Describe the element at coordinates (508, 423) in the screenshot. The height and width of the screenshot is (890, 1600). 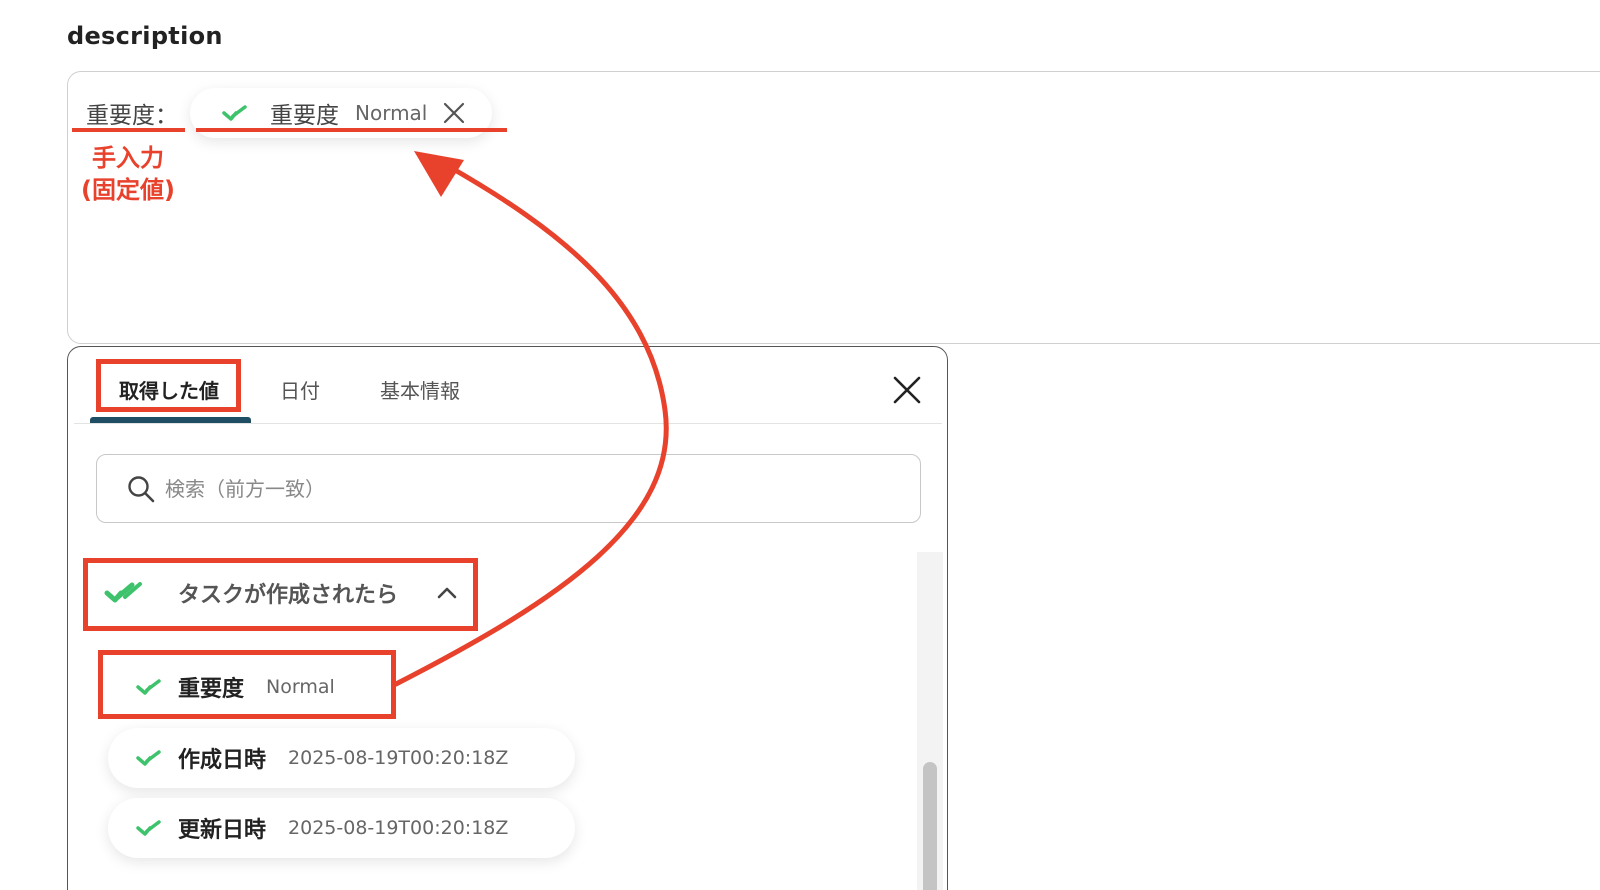
I see `tabs-divider` at that location.